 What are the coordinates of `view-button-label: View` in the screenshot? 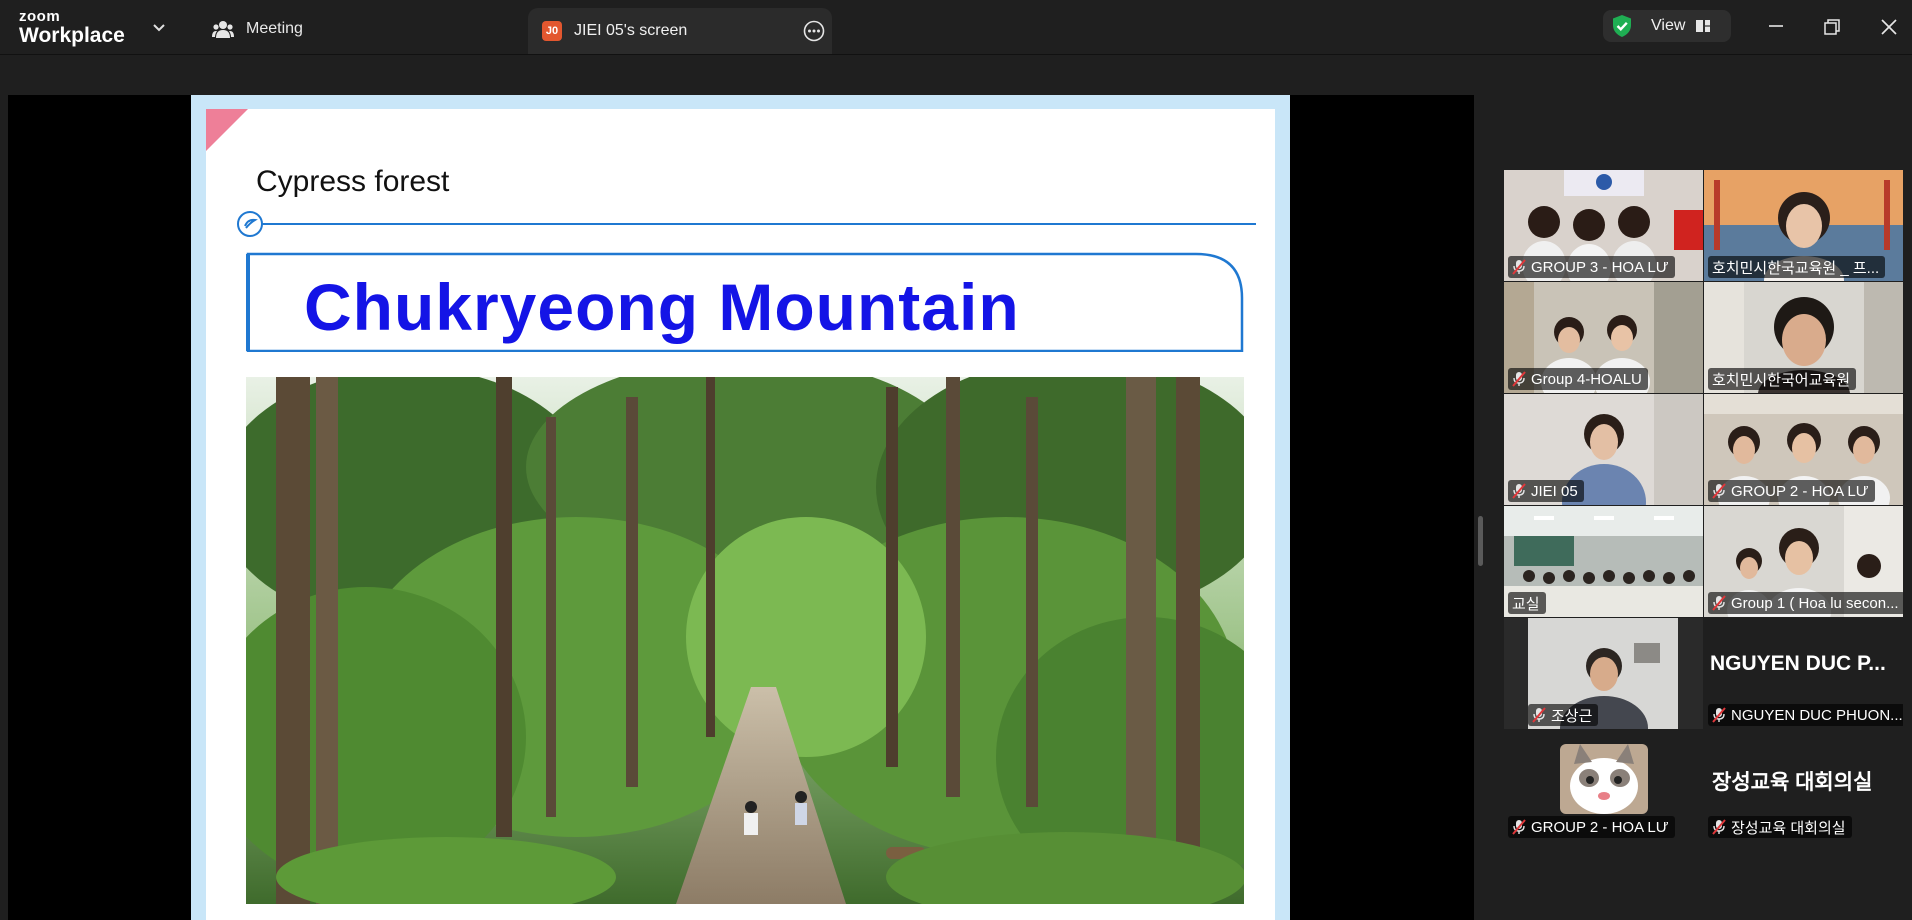 It's located at (1668, 25).